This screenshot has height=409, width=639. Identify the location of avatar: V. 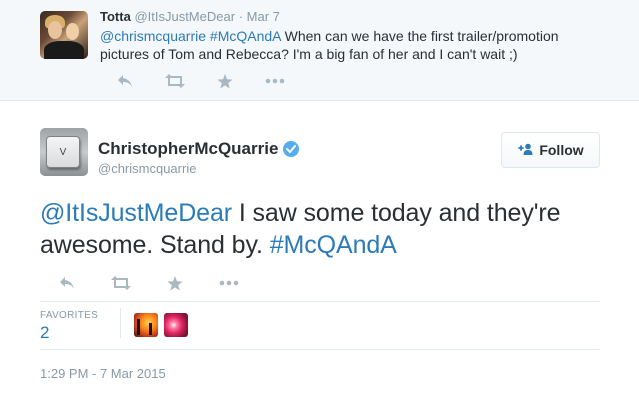
(64, 152).